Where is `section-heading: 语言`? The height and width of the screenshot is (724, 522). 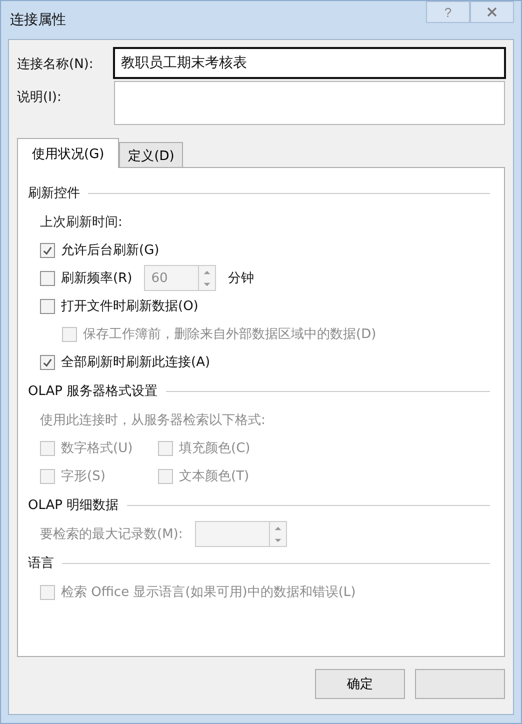
section-heading: 语言 is located at coordinates (41, 563).